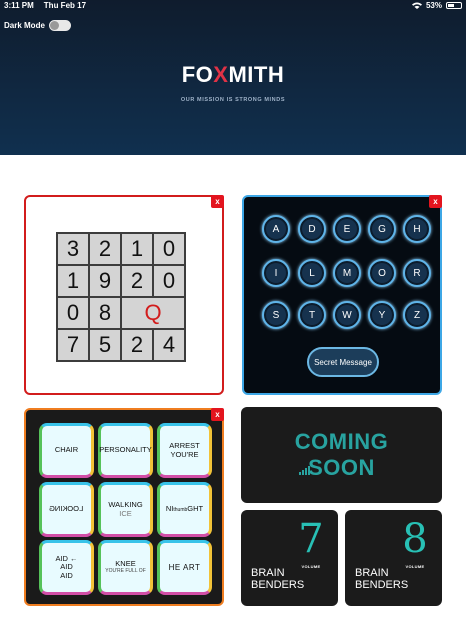 The image size is (466, 621). I want to click on grid-cell: 8, so click(105, 313).